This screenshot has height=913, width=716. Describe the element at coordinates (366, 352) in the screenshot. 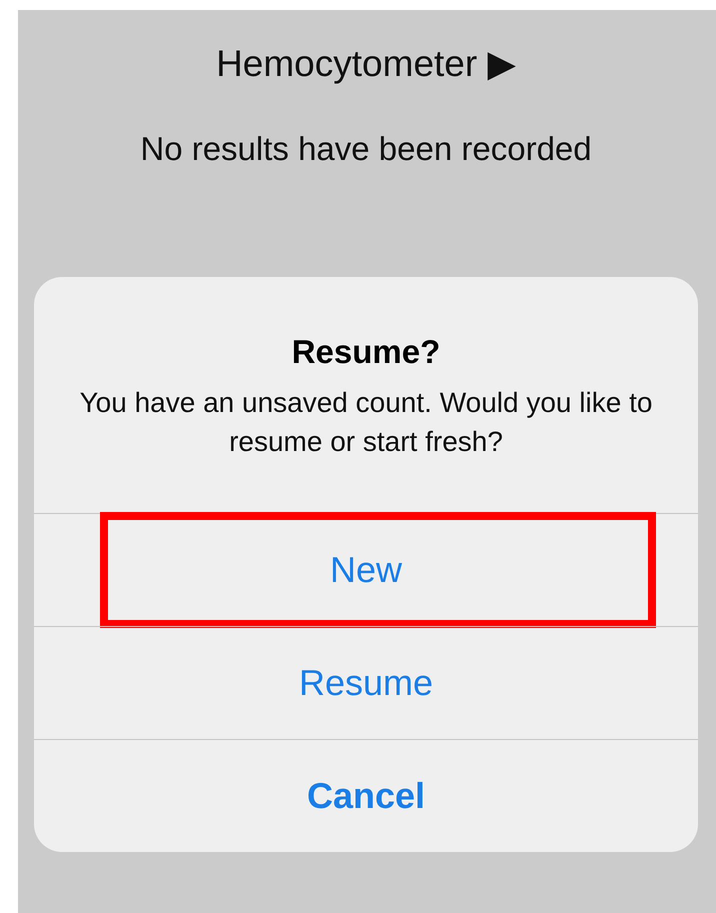

I see `alert-title: Resume?` at that location.